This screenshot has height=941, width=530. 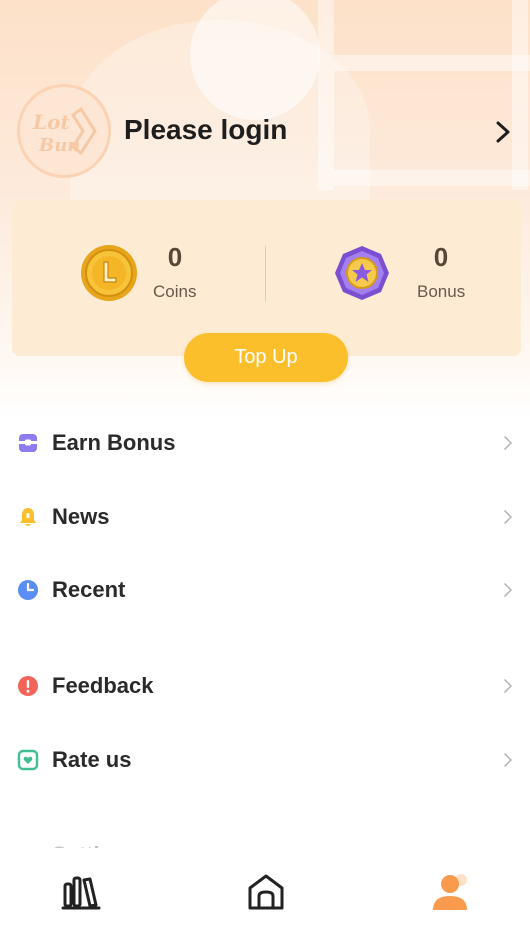 I want to click on wallet-divider, so click(x=265, y=274).